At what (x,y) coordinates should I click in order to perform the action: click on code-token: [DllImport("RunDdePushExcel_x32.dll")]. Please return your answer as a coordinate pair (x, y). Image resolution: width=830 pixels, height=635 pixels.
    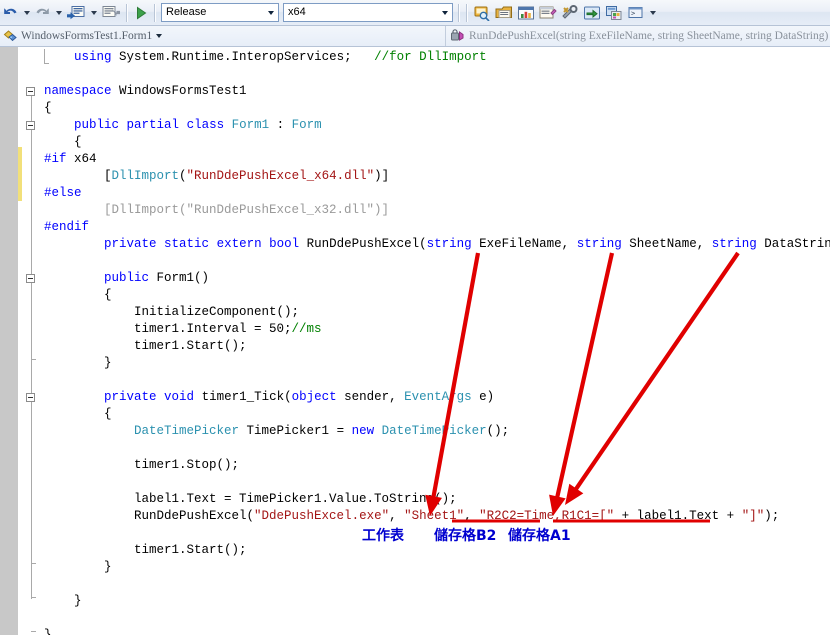
    Looking at the image, I should click on (217, 210).